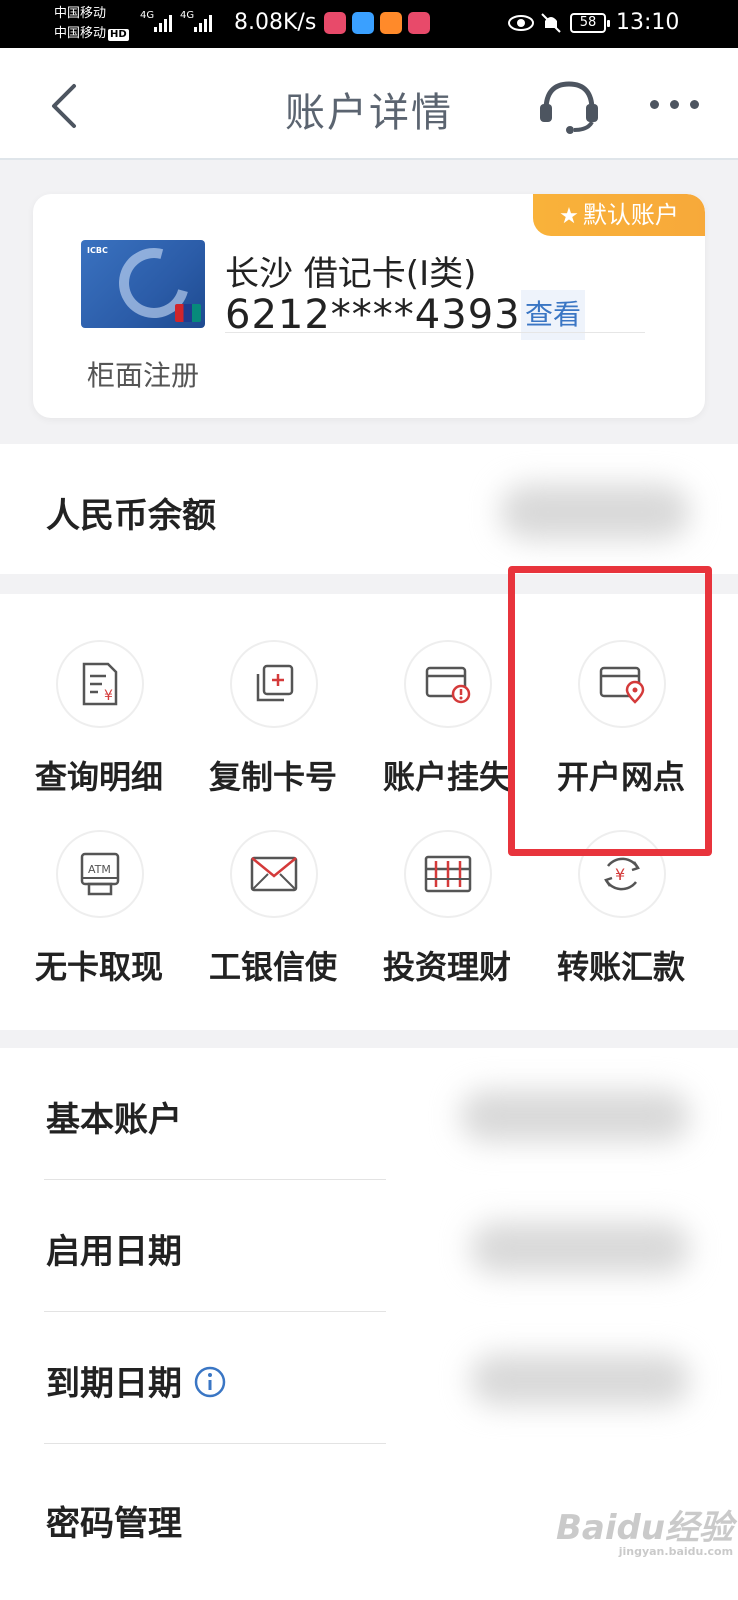 The height and width of the screenshot is (1600, 738). Describe the element at coordinates (630, 215) in the screenshot. I see `default-account-label: 默认账户` at that location.